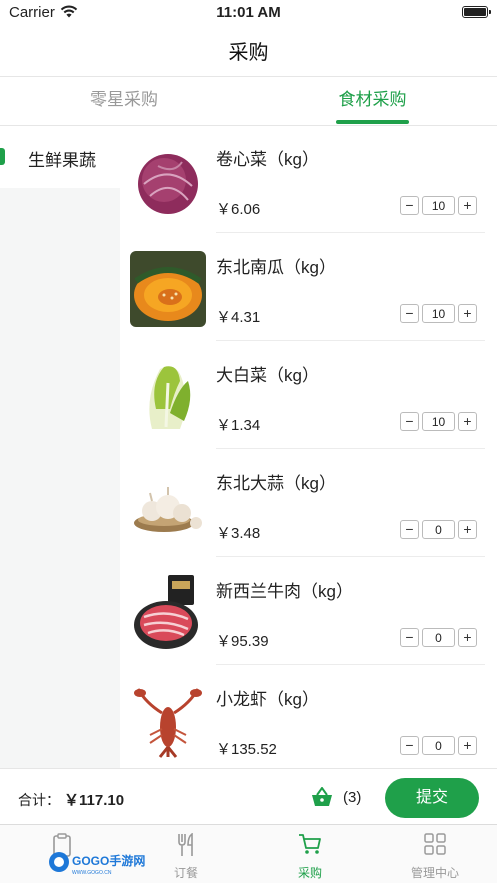 This screenshot has width=497, height=883. I want to click on pumpkin-image, so click(168, 289).